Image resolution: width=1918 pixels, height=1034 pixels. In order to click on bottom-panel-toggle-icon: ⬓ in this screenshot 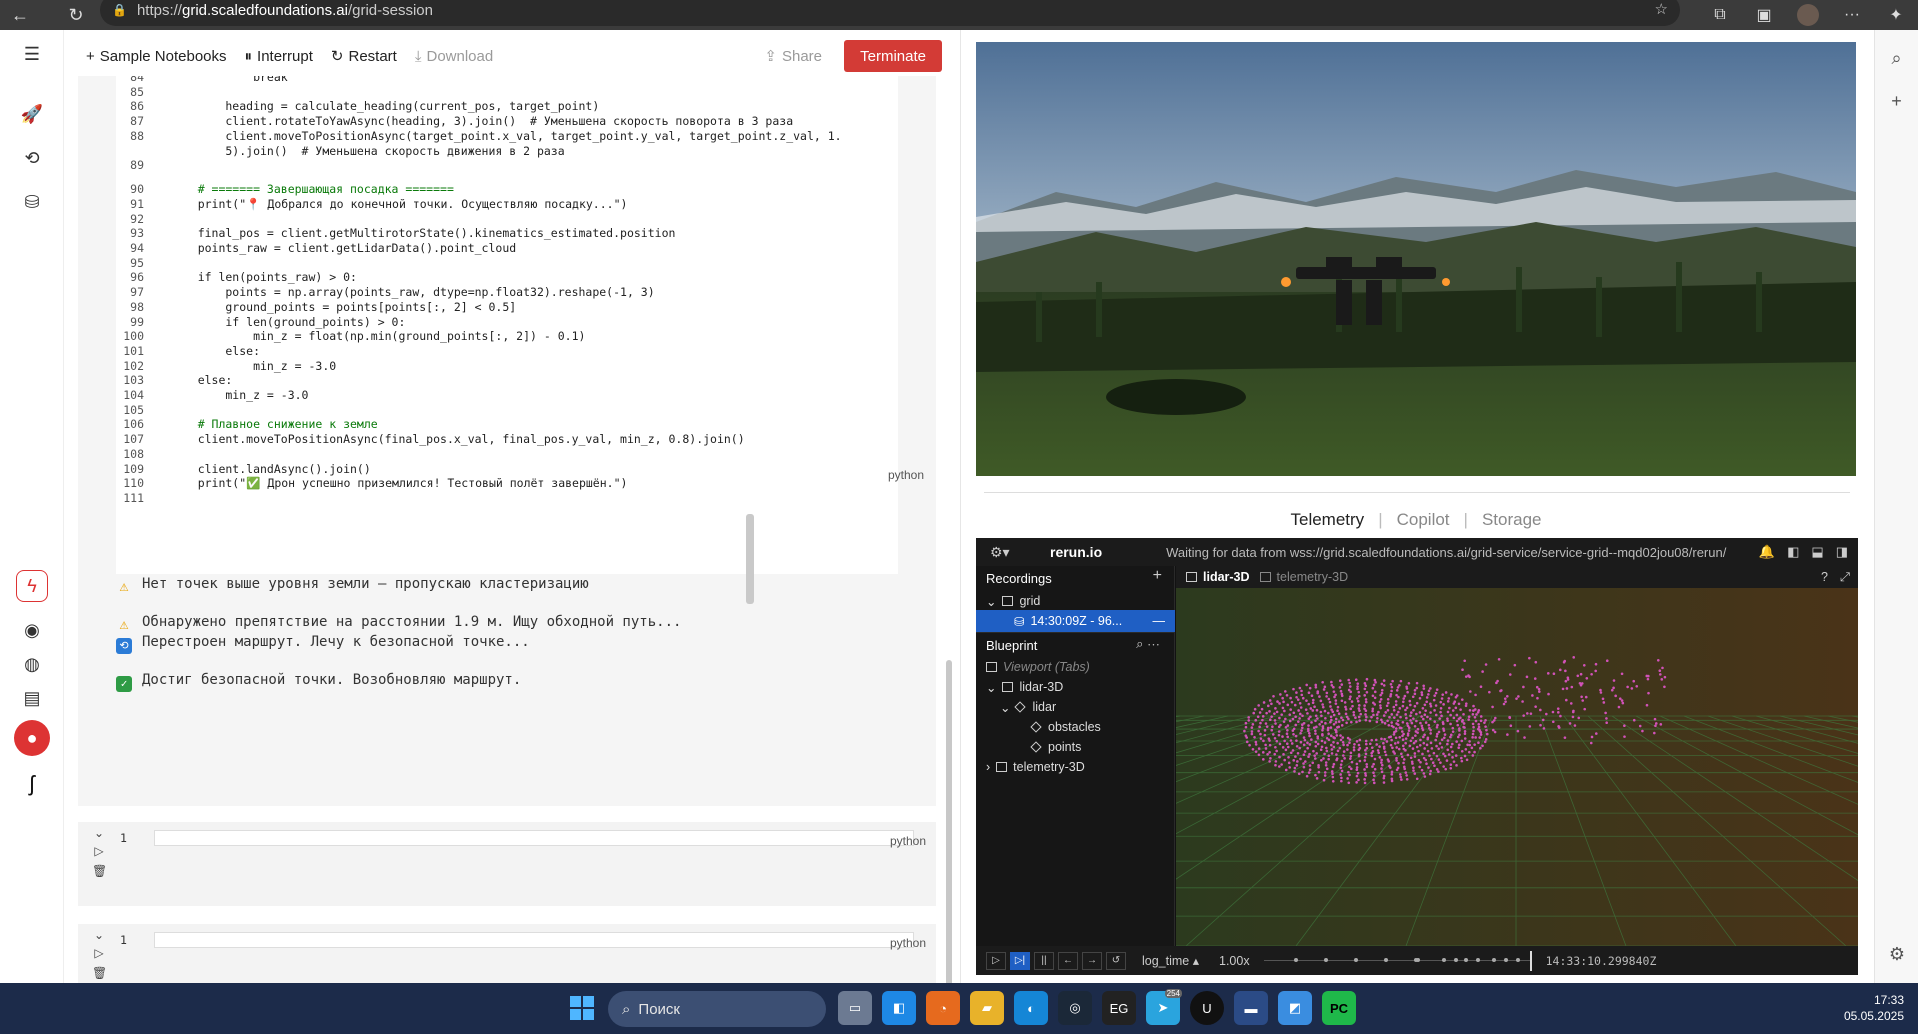, I will do `click(1817, 552)`.